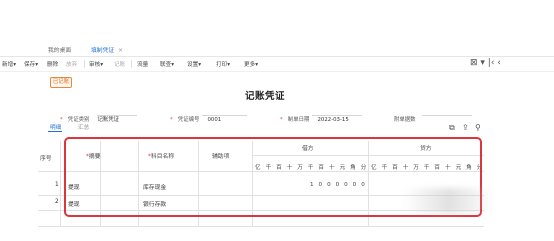 The height and width of the screenshot is (241, 554). Describe the element at coordinates (265, 96) in the screenshot. I see `page-title: 记账凭证` at that location.